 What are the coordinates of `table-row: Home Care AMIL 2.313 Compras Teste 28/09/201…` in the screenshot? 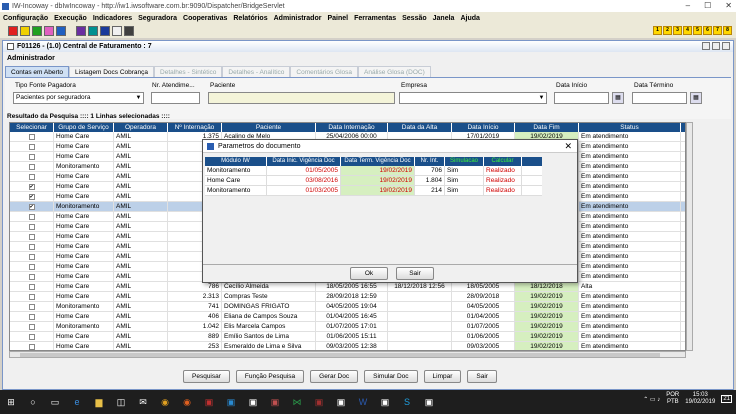 It's located at (347, 297).